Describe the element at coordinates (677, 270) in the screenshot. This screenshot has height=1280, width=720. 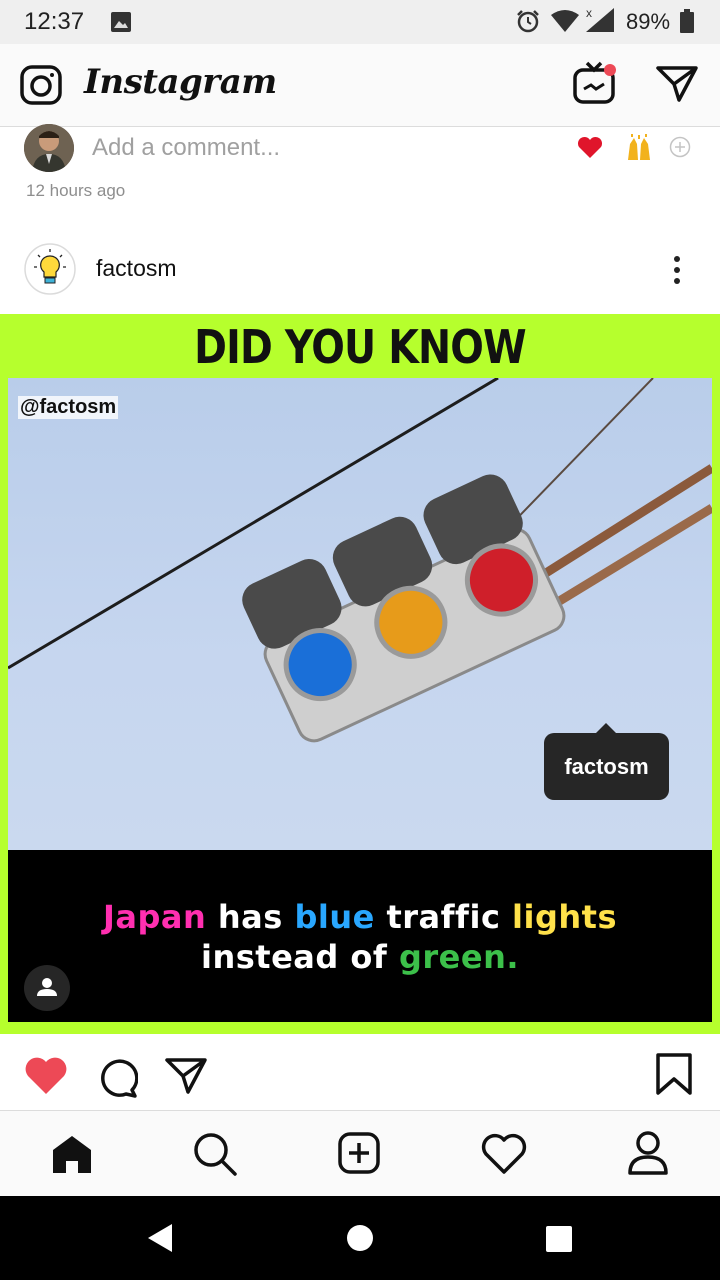
I see `more-options-icon` at that location.